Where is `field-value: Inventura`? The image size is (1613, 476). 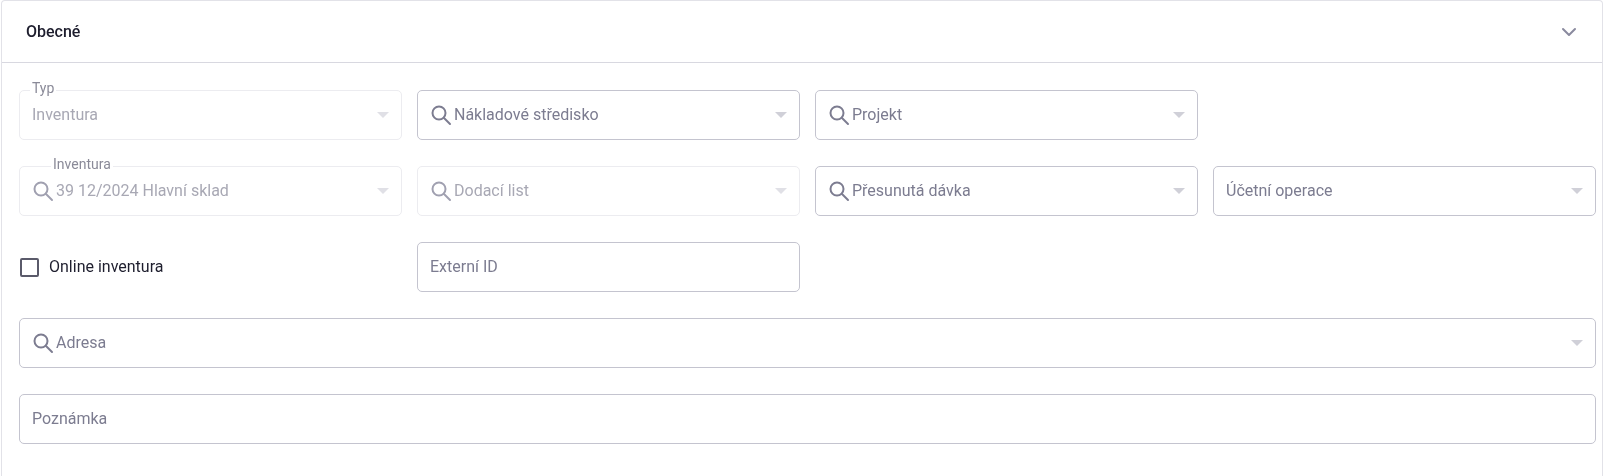
field-value: Inventura is located at coordinates (65, 115).